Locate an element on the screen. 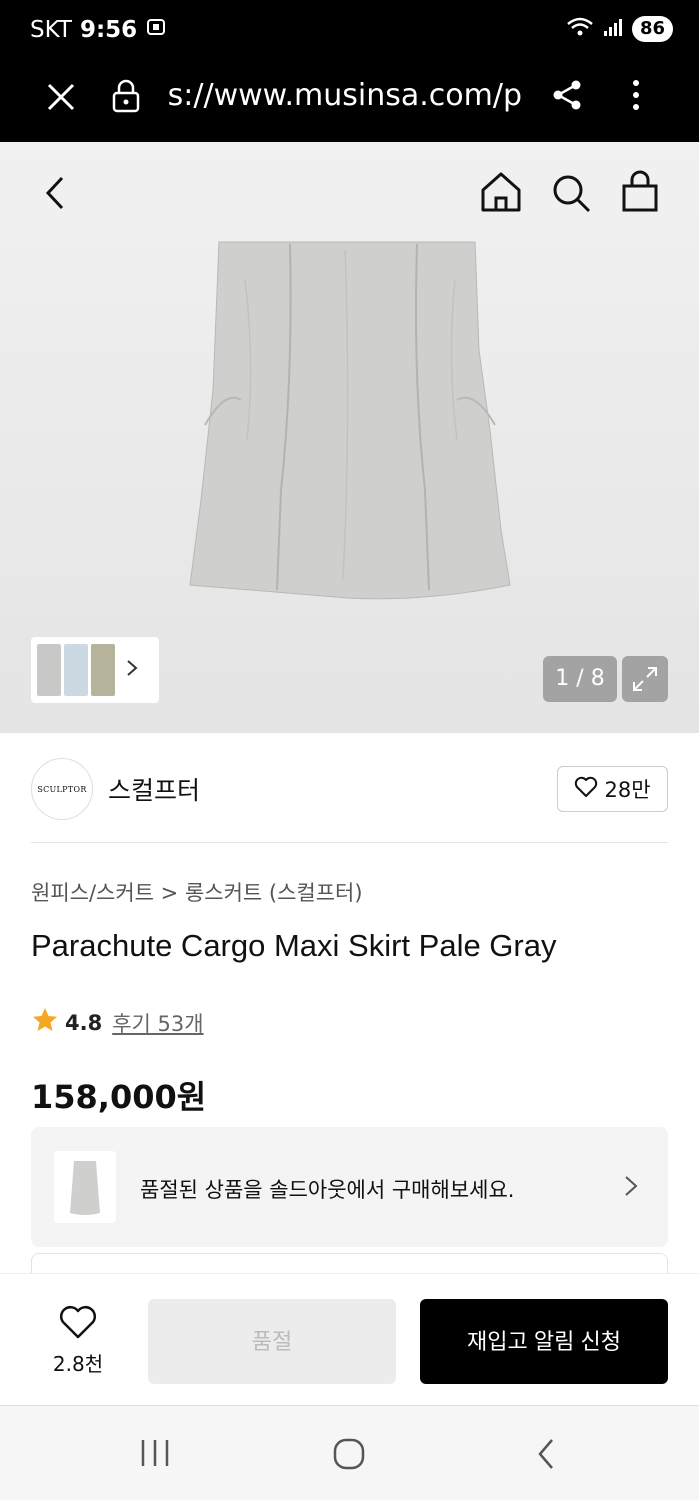 This screenshot has width=699, height=1500. page-indicator: 1 / 8 is located at coordinates (580, 679).